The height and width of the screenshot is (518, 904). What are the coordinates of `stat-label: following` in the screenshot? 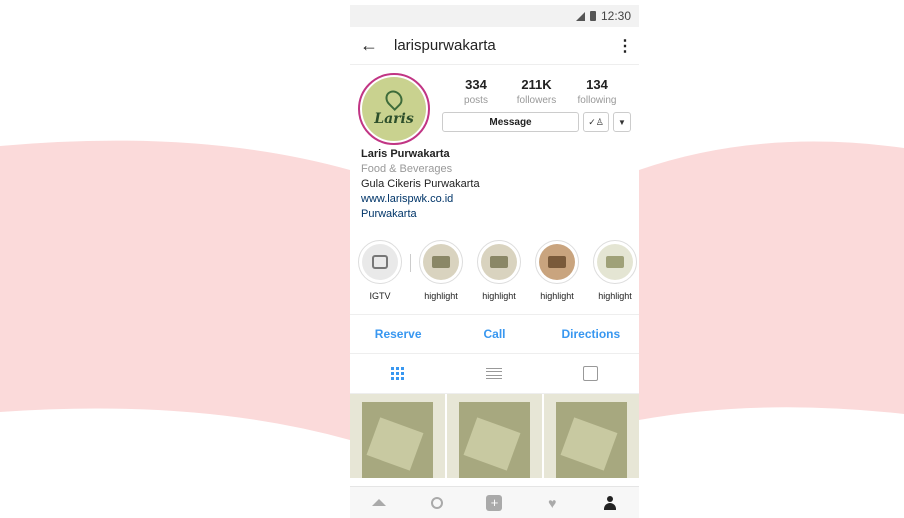 It's located at (597, 100).